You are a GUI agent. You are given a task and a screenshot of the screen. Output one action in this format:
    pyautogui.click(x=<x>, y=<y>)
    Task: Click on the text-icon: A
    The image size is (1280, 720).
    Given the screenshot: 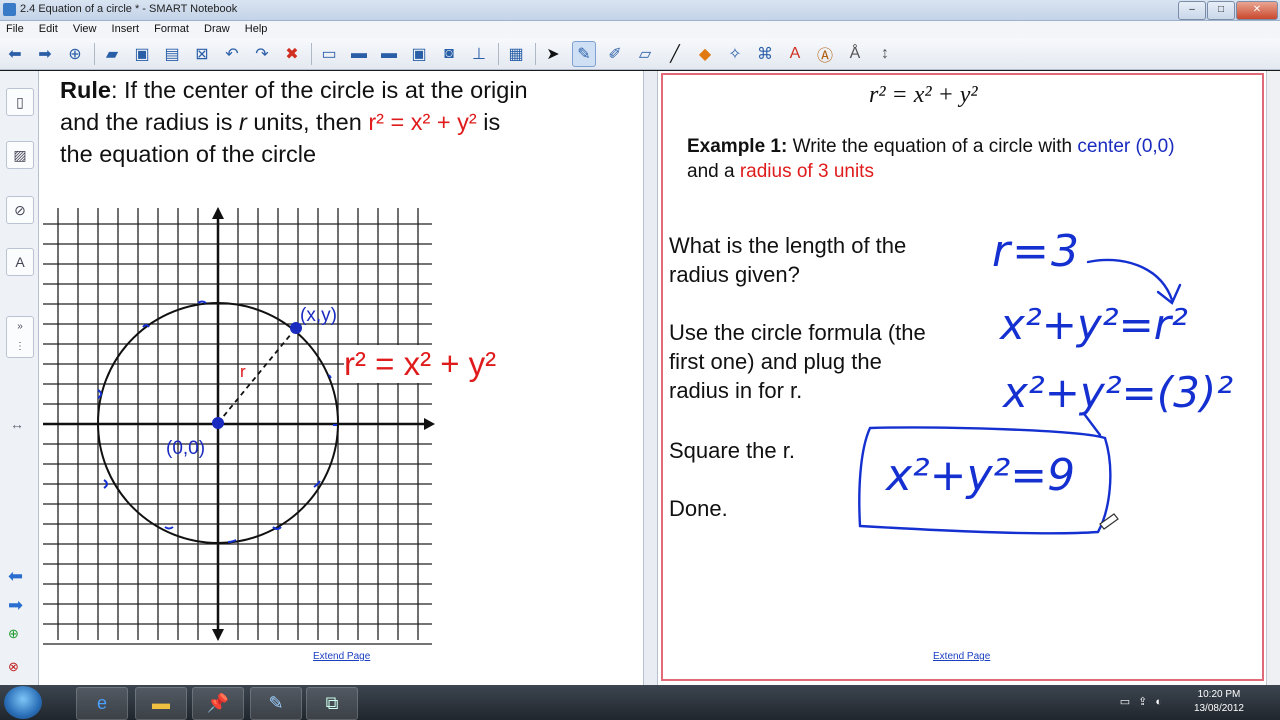 What is the action you would take?
    pyautogui.click(x=795, y=54)
    